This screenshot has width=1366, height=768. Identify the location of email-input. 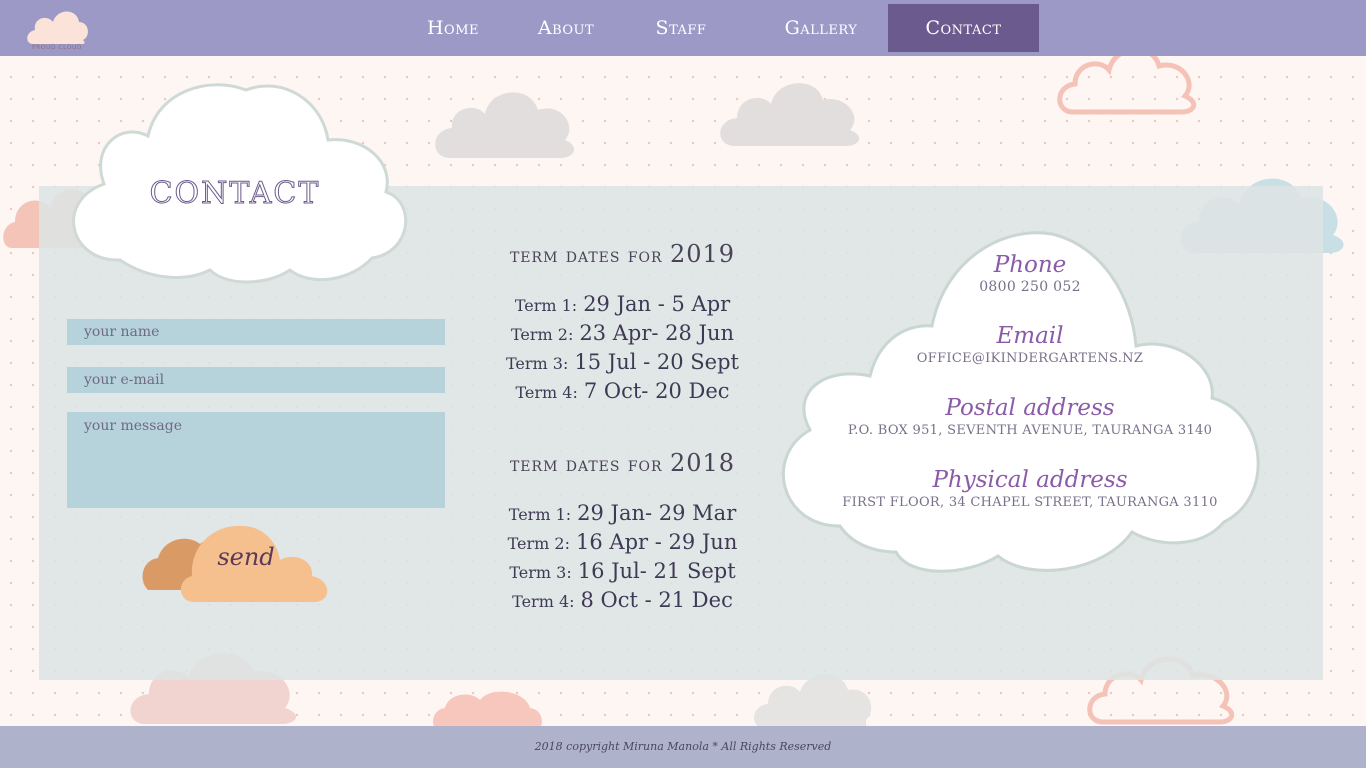
(256, 380).